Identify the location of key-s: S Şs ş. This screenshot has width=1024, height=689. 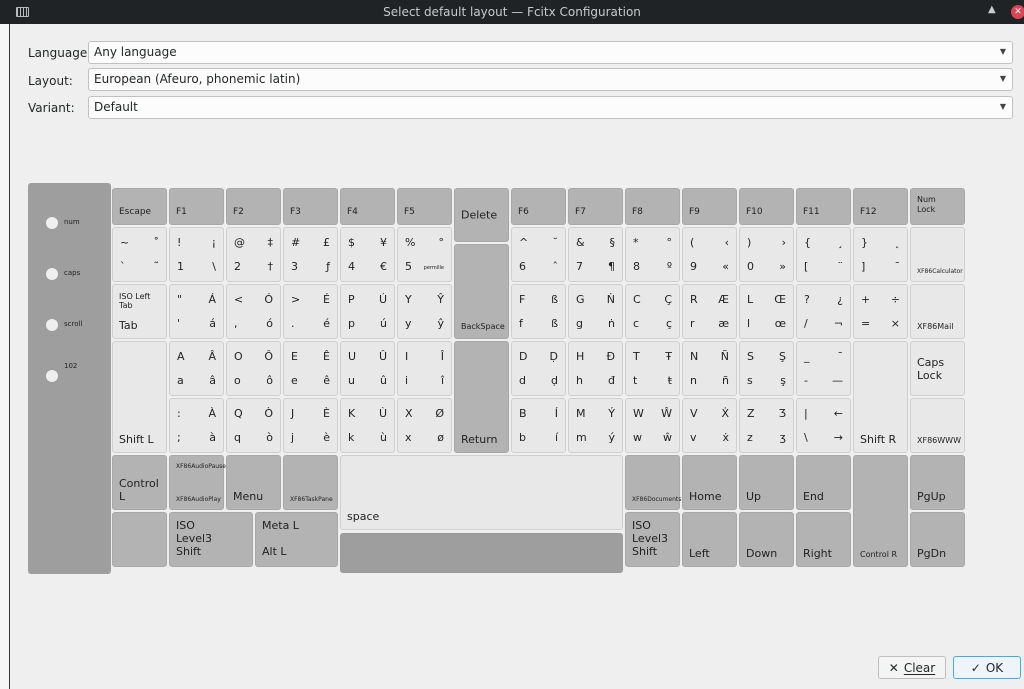
(766, 368).